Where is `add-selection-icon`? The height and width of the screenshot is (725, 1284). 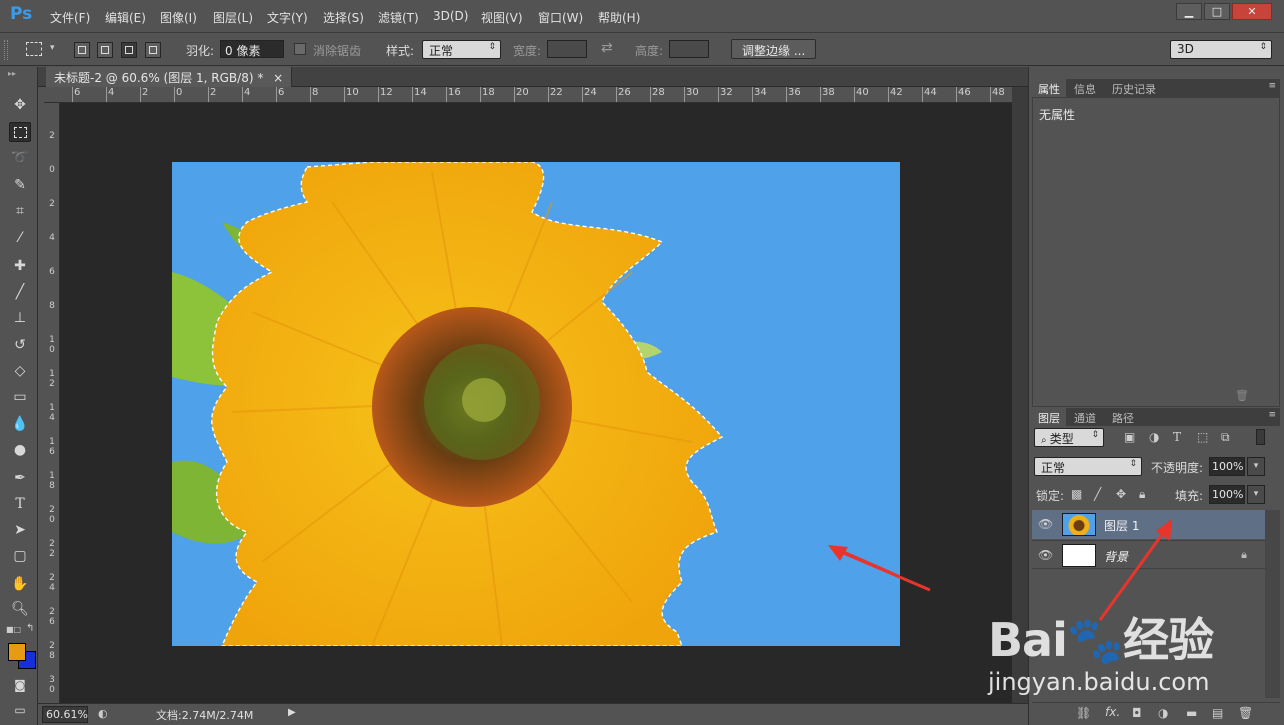
add-selection-icon is located at coordinates (105, 50).